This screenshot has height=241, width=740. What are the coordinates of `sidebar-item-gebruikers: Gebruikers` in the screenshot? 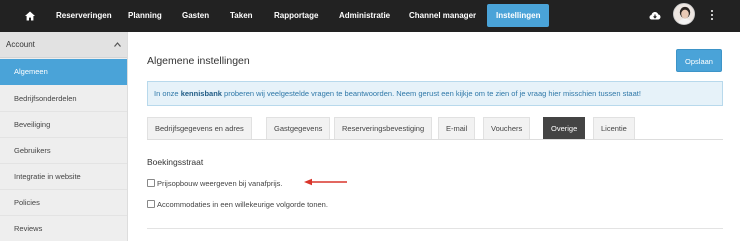 It's located at (63, 151).